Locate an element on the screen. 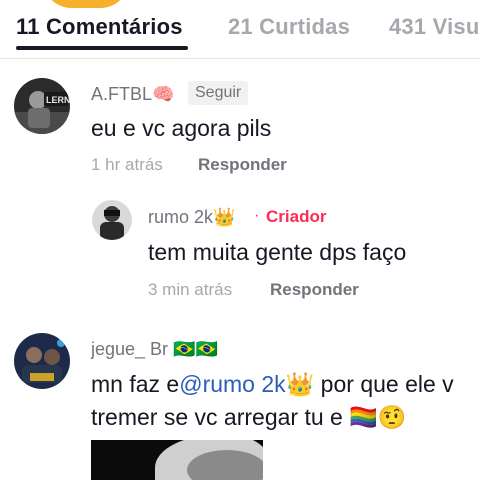 The width and height of the screenshot is (480, 480). tab-views: 431 Visu is located at coordinates (434, 27).